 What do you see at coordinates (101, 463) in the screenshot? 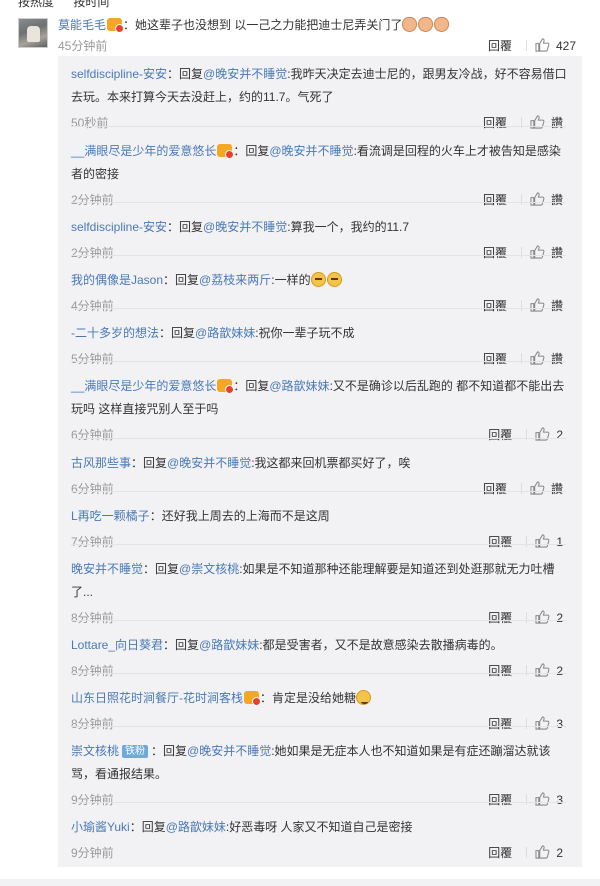
I see `reply-username: 古风那些事` at bounding box center [101, 463].